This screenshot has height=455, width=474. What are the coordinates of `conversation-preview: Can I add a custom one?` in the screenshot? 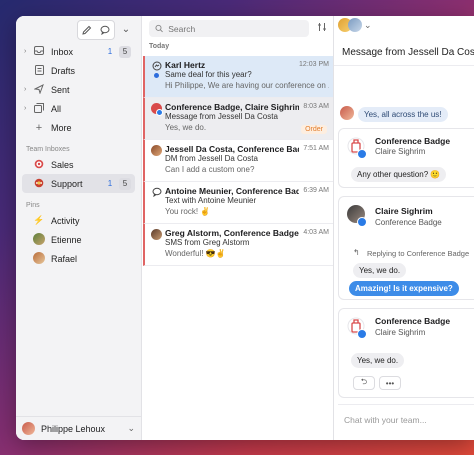 It's located at (210, 169).